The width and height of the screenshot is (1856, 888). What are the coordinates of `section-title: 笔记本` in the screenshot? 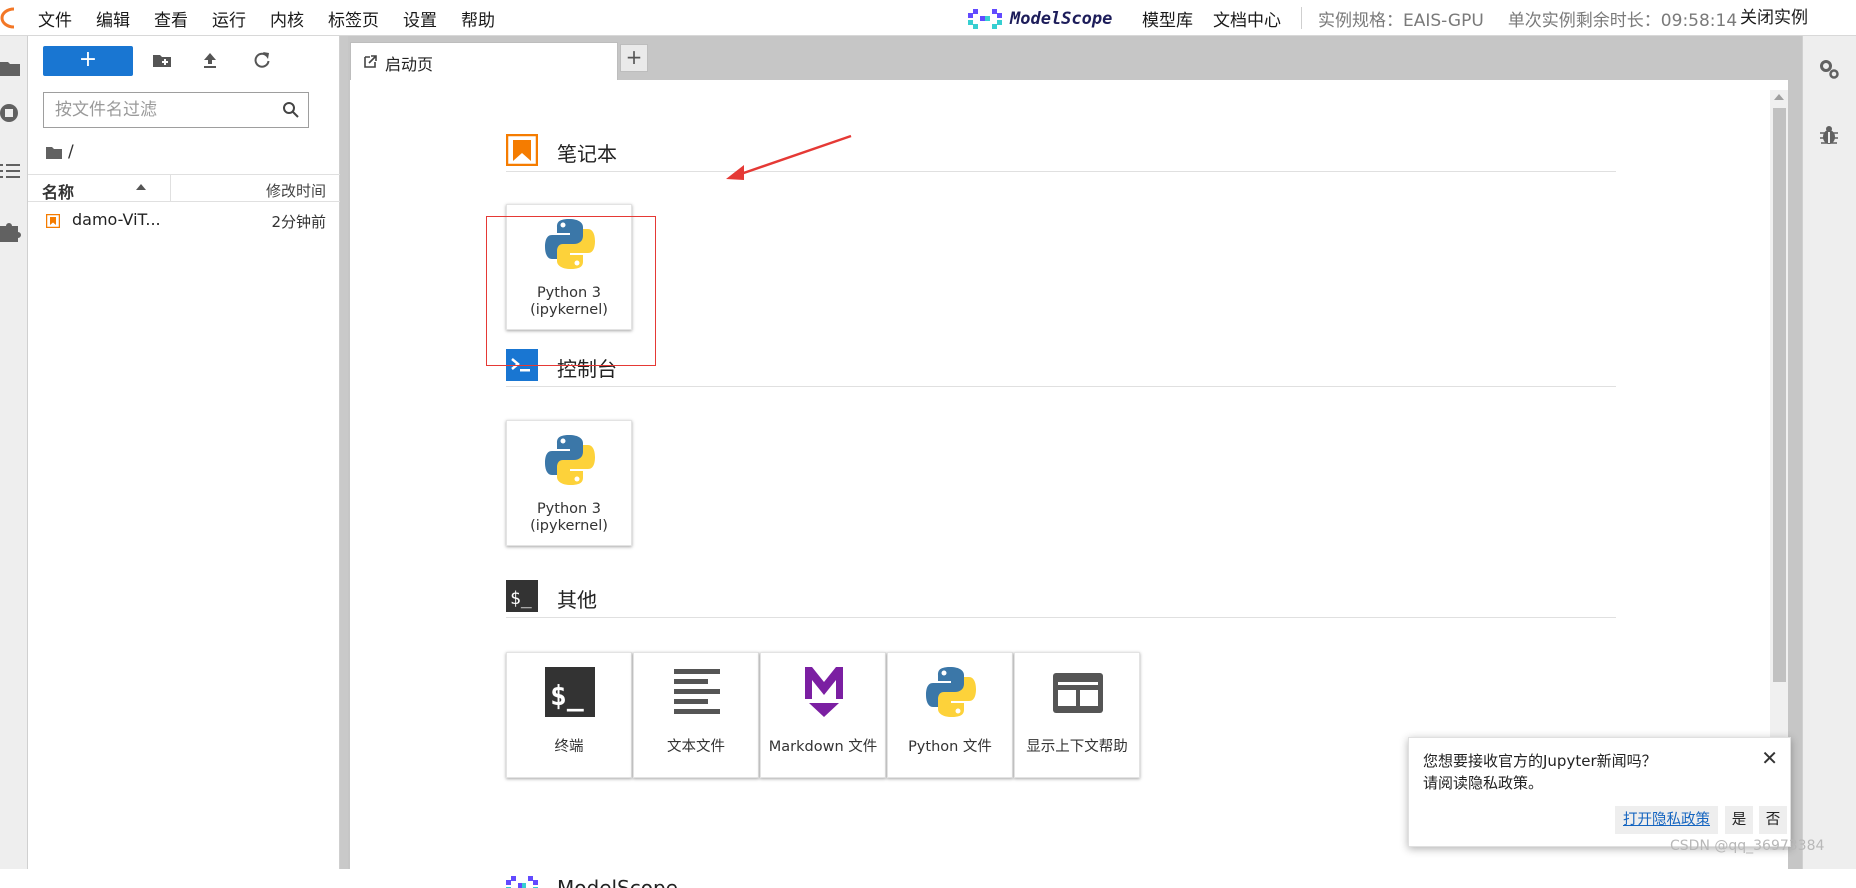 It's located at (587, 154).